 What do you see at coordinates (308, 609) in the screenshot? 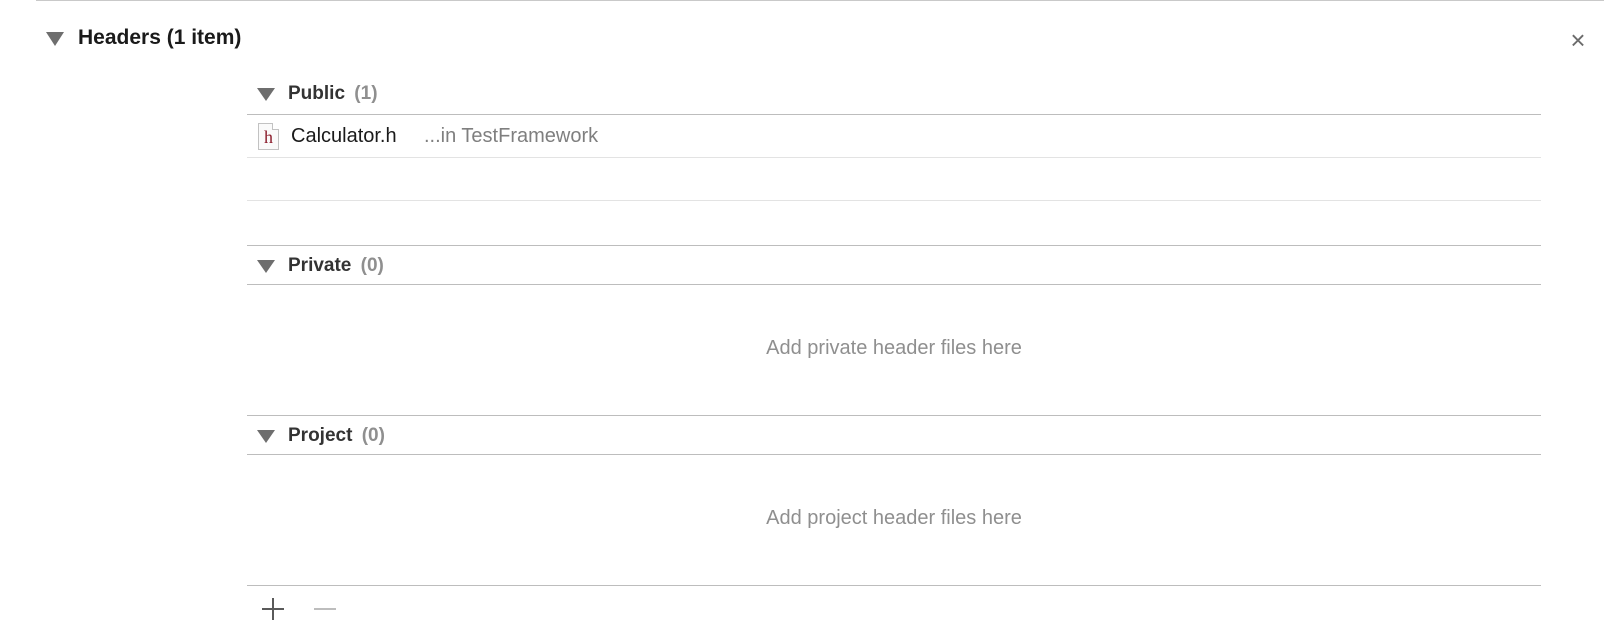
I see `list-toolbar` at bounding box center [308, 609].